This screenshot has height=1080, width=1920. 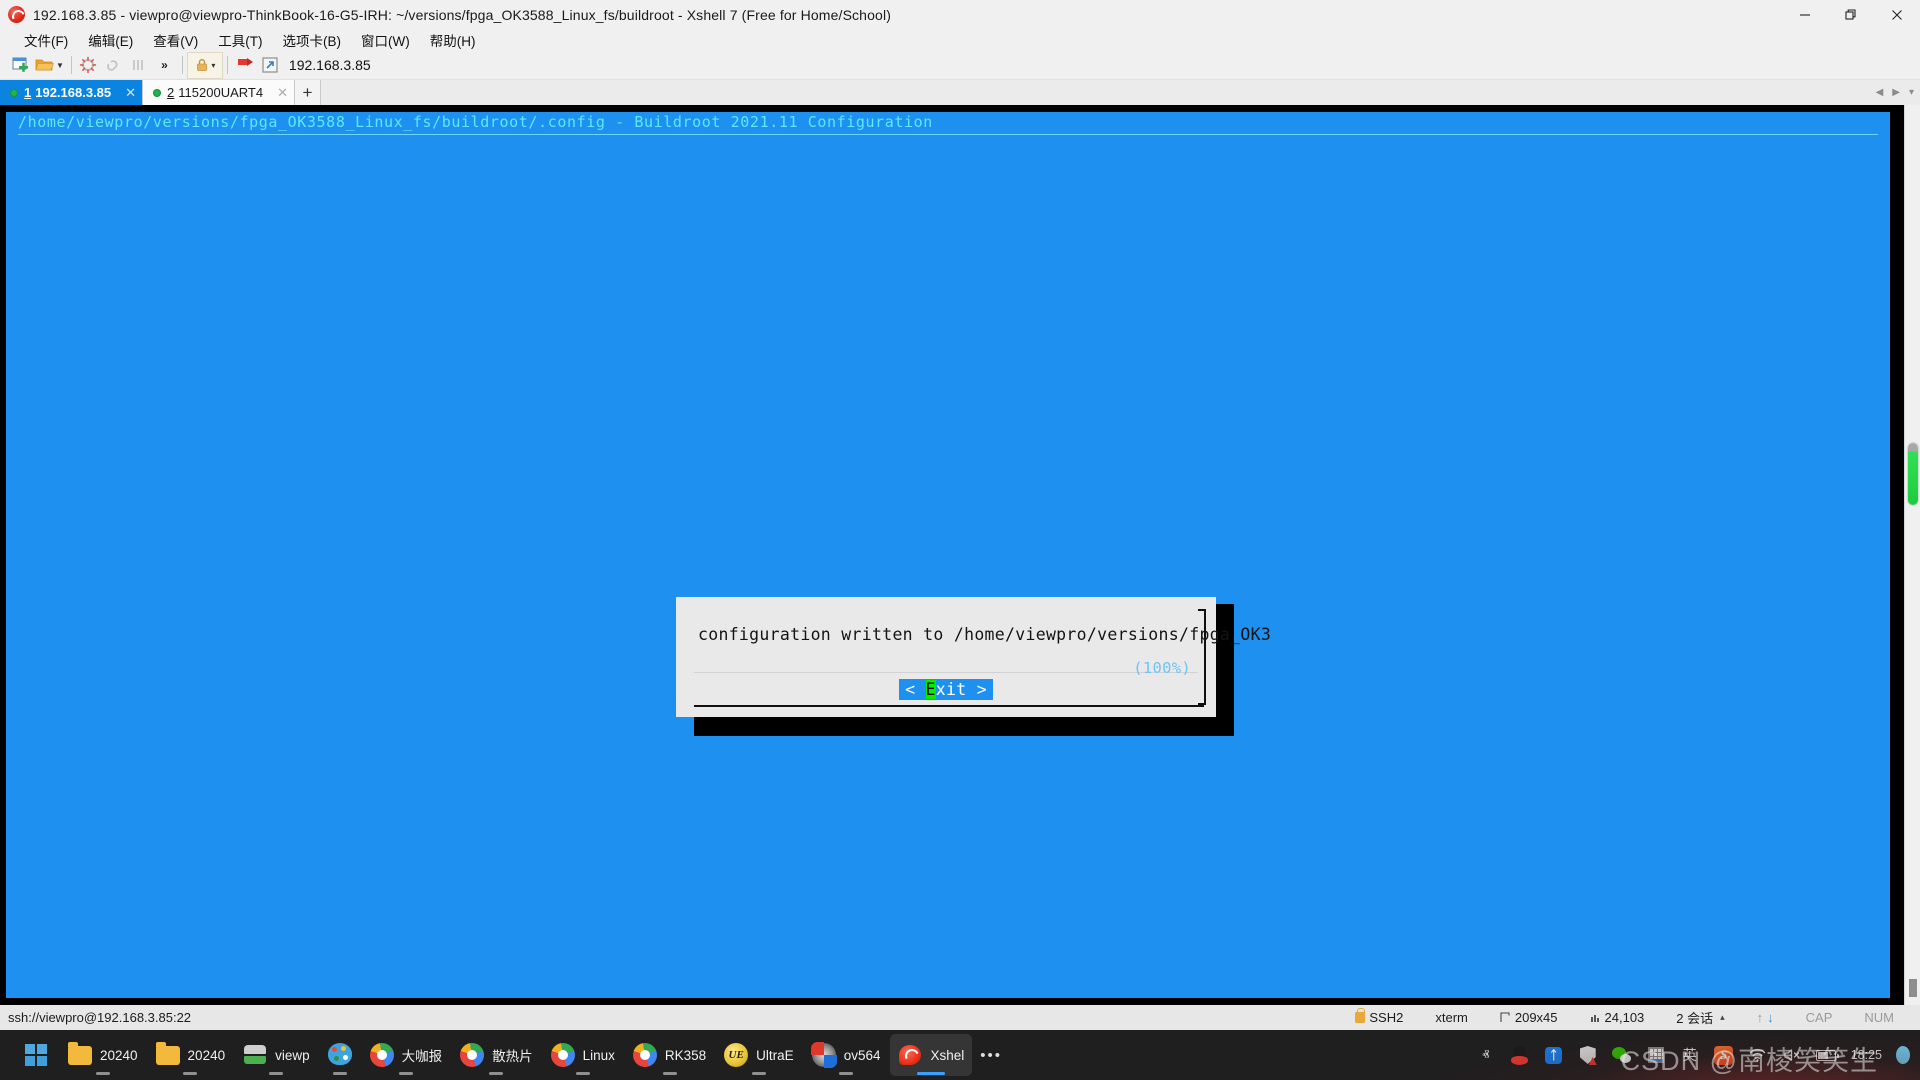 I want to click on lock-session-icon: ▾, so click(x=204, y=65).